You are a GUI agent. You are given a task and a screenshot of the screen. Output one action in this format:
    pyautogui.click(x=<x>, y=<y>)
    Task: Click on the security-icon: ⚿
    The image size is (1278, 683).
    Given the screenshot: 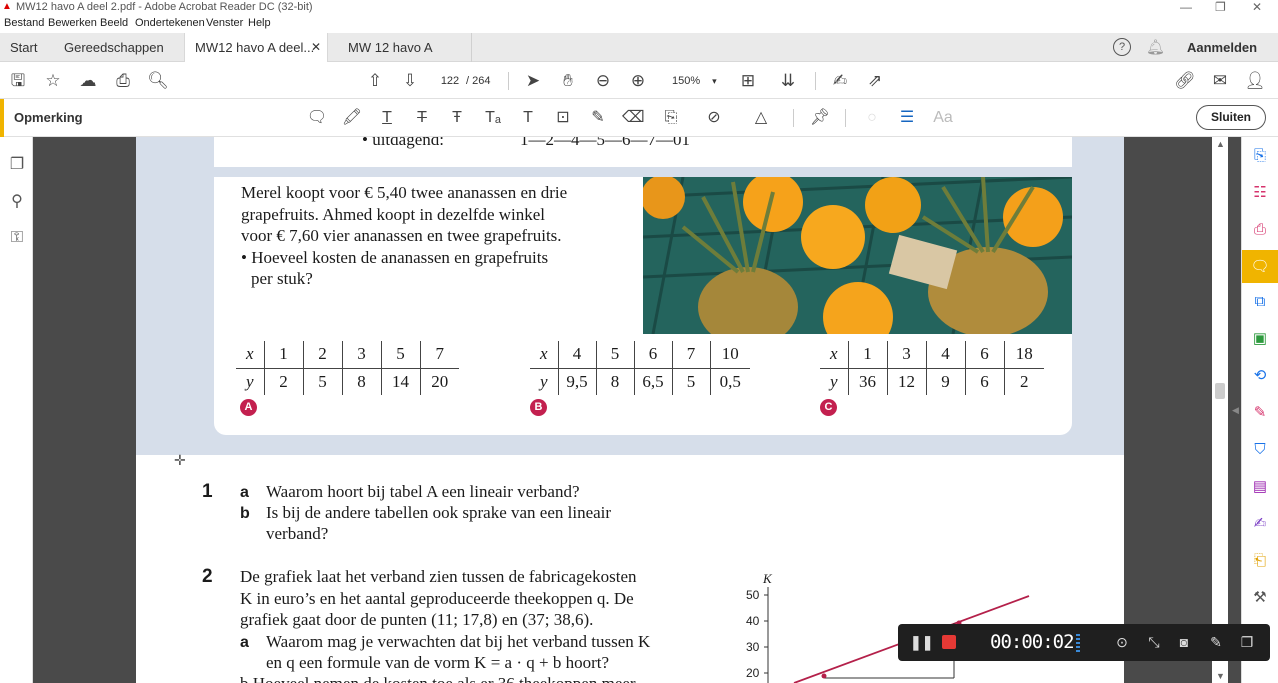 What is the action you would take?
    pyautogui.click(x=17, y=239)
    